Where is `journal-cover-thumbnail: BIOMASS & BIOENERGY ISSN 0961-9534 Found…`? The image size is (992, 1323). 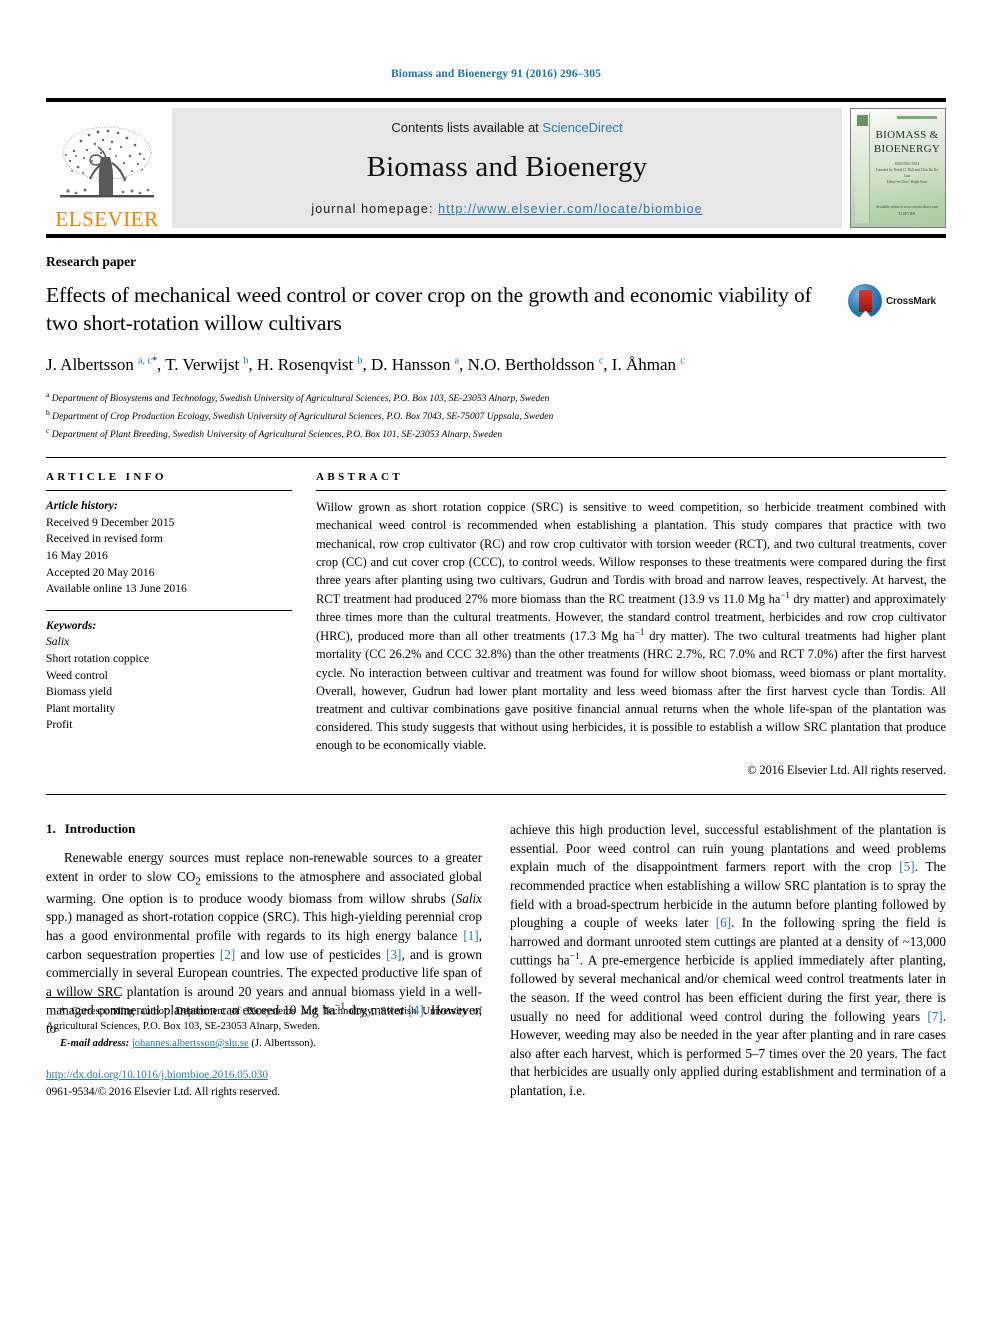
journal-cover-thumbnail: BIOMASS & BIOENERGY ISSN 0961-9534 Found… is located at coordinates (898, 168).